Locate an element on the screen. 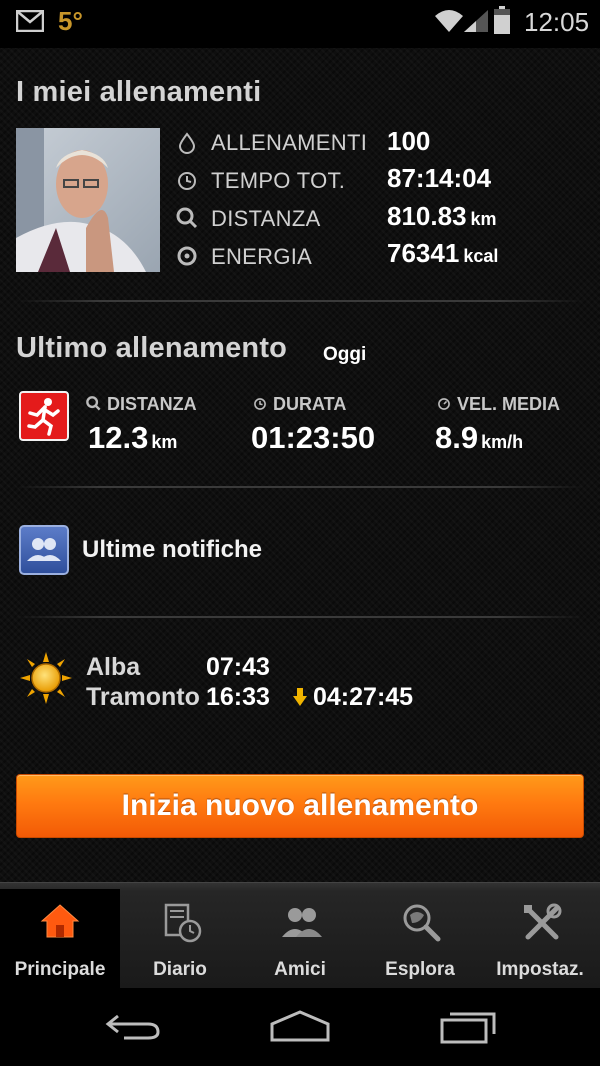 The image size is (600, 1066). explore-icon is located at coordinates (422, 923).